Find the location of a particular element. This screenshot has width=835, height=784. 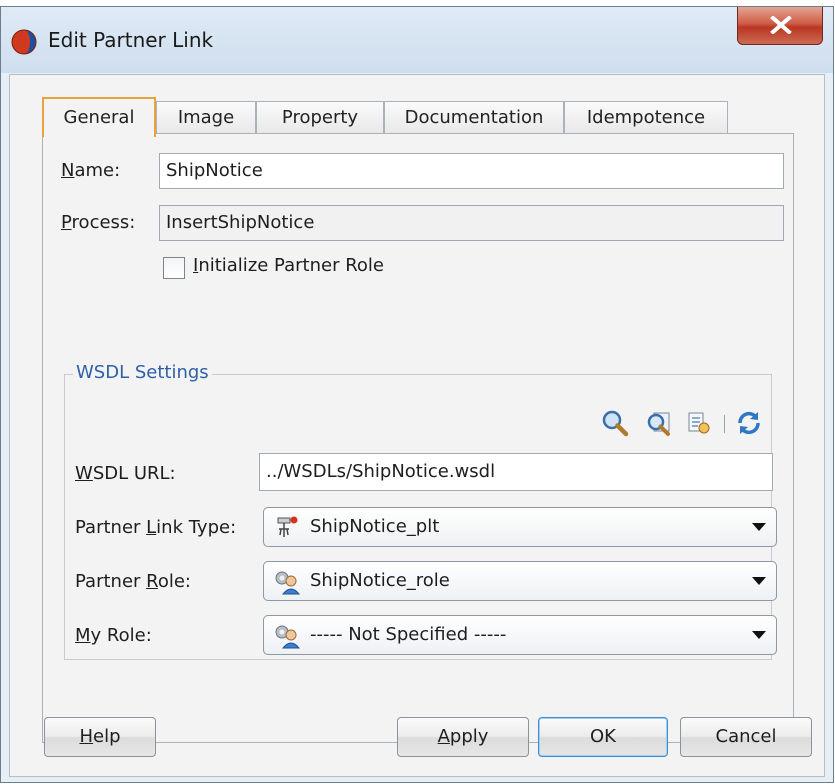

process-label: Process: is located at coordinates (98, 222).